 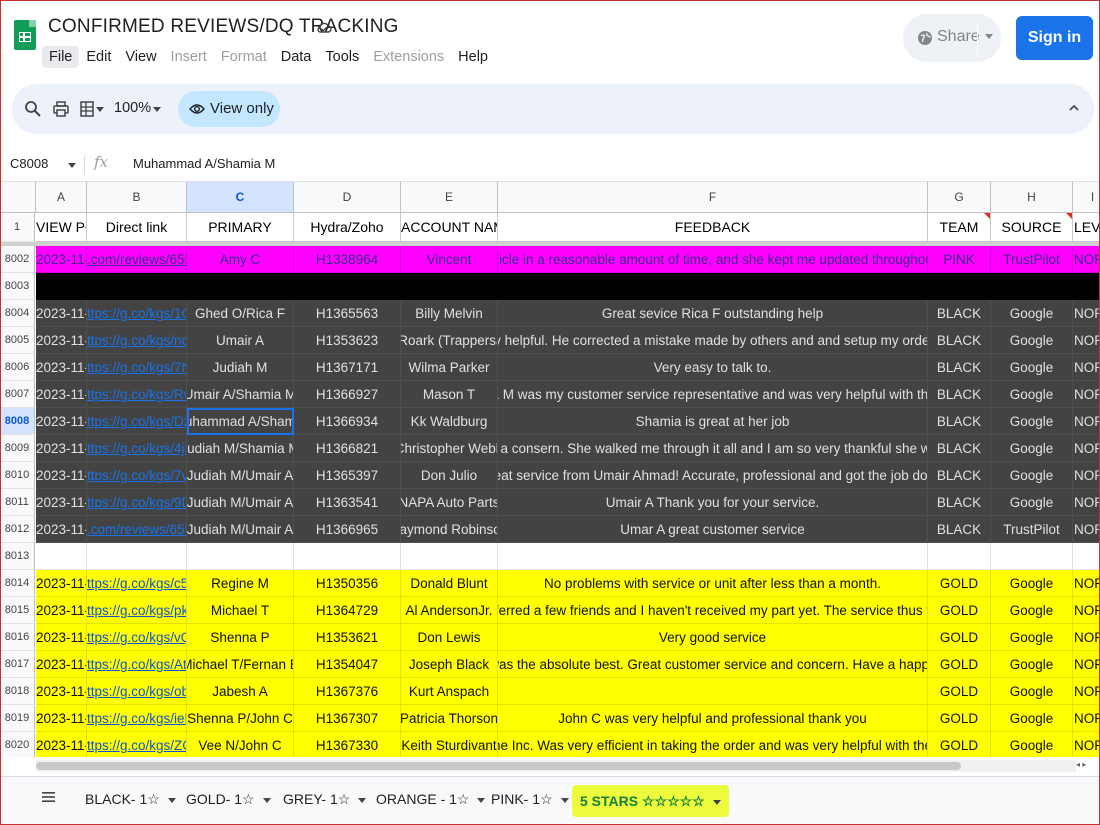 I want to click on cell-g-8008: BLACK, so click(x=959, y=421).